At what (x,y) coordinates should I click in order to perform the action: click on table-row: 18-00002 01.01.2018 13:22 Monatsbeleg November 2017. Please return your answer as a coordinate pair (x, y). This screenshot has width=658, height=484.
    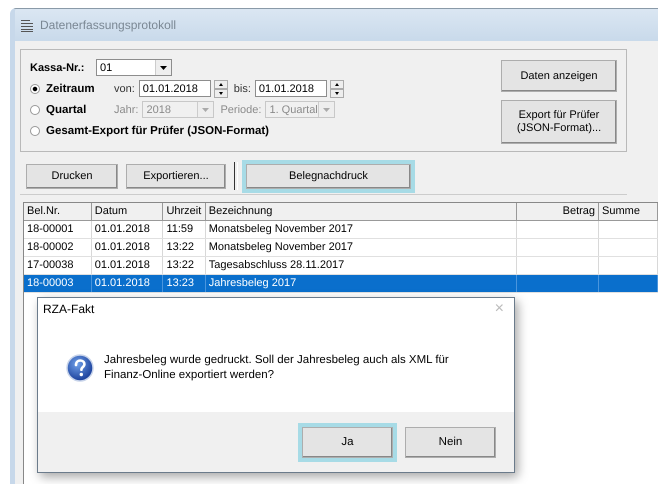
    Looking at the image, I should click on (341, 248).